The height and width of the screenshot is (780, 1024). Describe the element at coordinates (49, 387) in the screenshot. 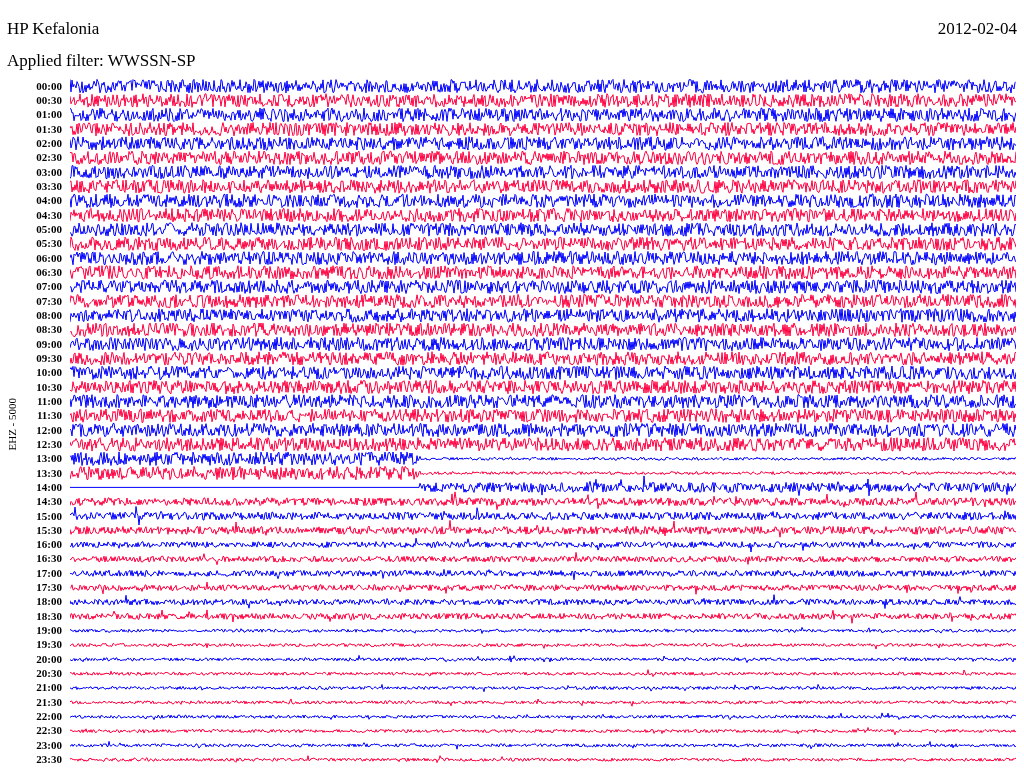

I see `time-label: 10:30` at that location.